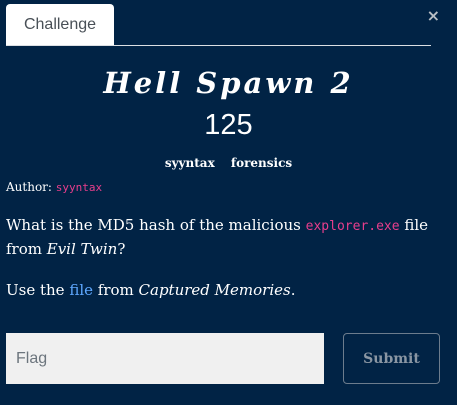 The width and height of the screenshot is (457, 405). I want to click on tag: syyntax, so click(189, 163).